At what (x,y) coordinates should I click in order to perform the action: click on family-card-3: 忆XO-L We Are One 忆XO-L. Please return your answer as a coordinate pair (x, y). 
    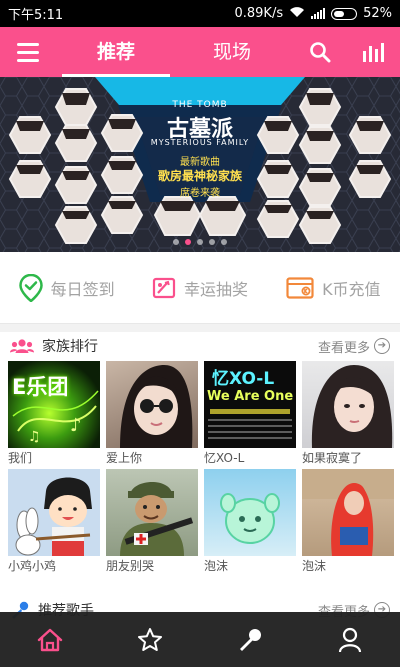
    Looking at the image, I should click on (250, 415).